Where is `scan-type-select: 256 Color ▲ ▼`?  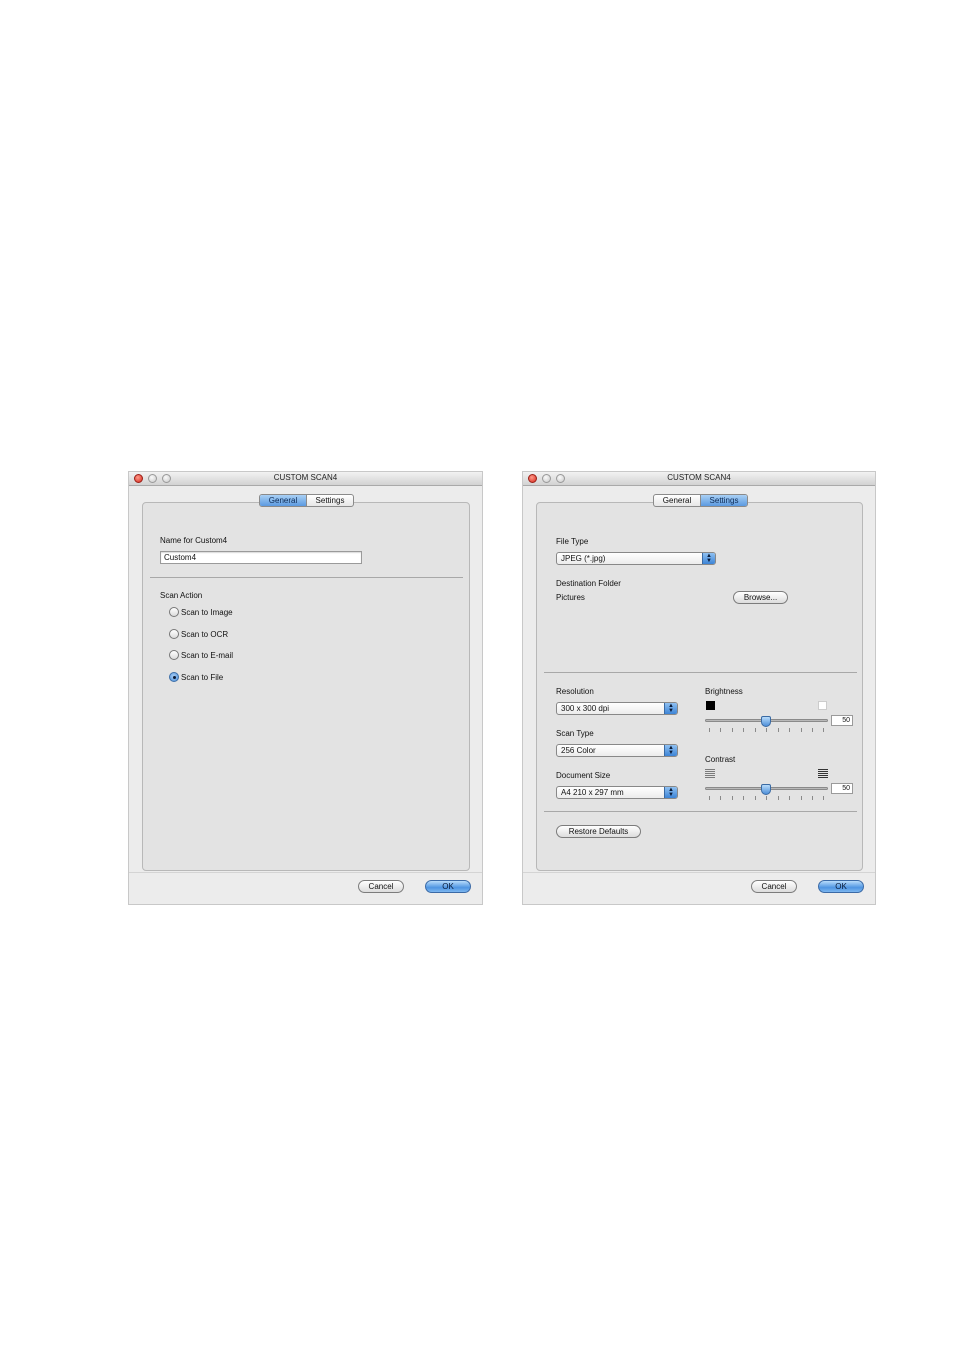 scan-type-select: 256 Color ▲ ▼ is located at coordinates (617, 750).